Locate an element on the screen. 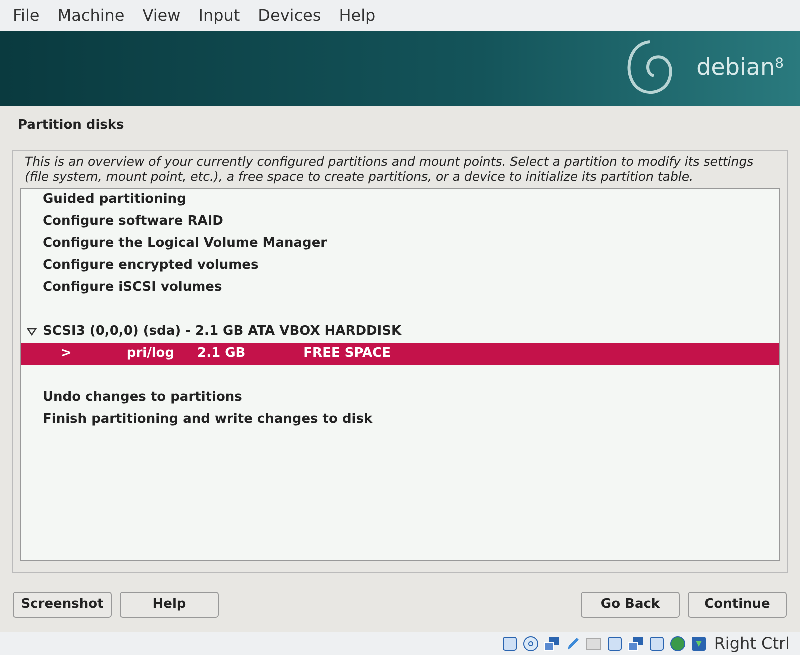 This screenshot has height=655, width=800. chip-icon is located at coordinates (657, 644).